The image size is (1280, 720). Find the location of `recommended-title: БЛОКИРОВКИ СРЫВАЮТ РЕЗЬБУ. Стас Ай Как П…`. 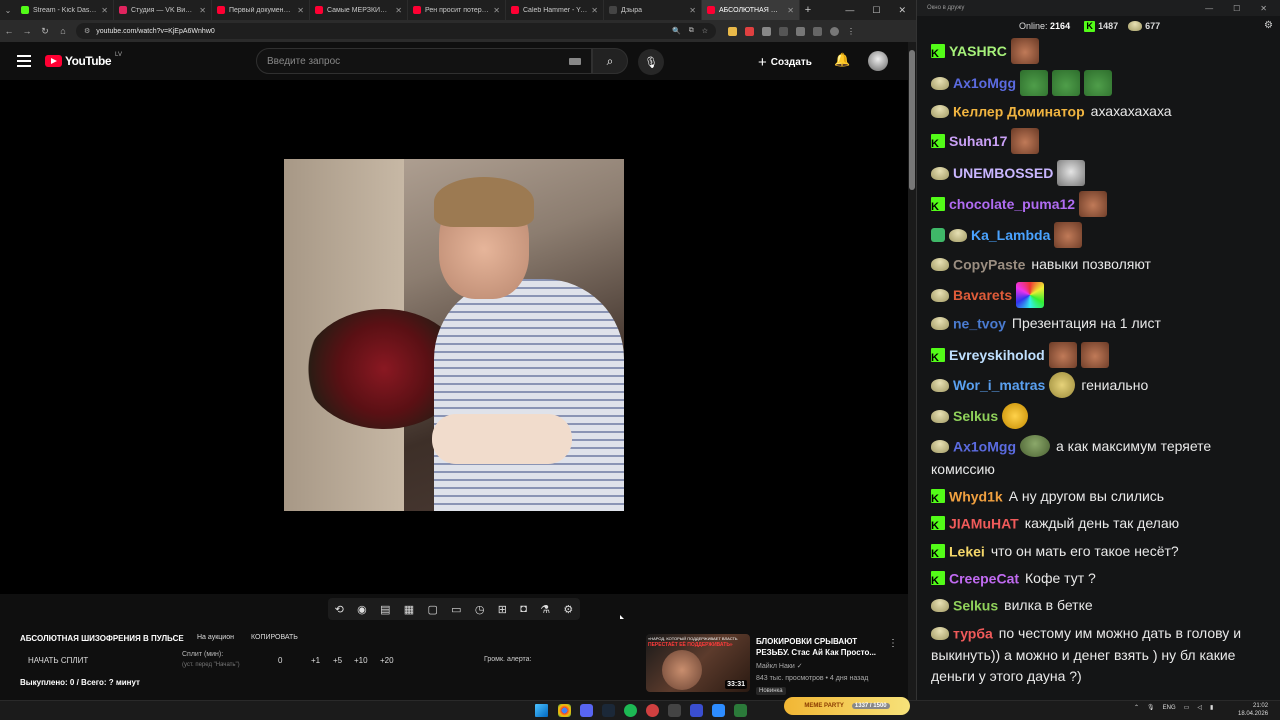

recommended-title: БЛОКИРОВКИ СРЫВАЮТ РЕЗЬБУ. Стас Ай Как П… is located at coordinates (823, 647).